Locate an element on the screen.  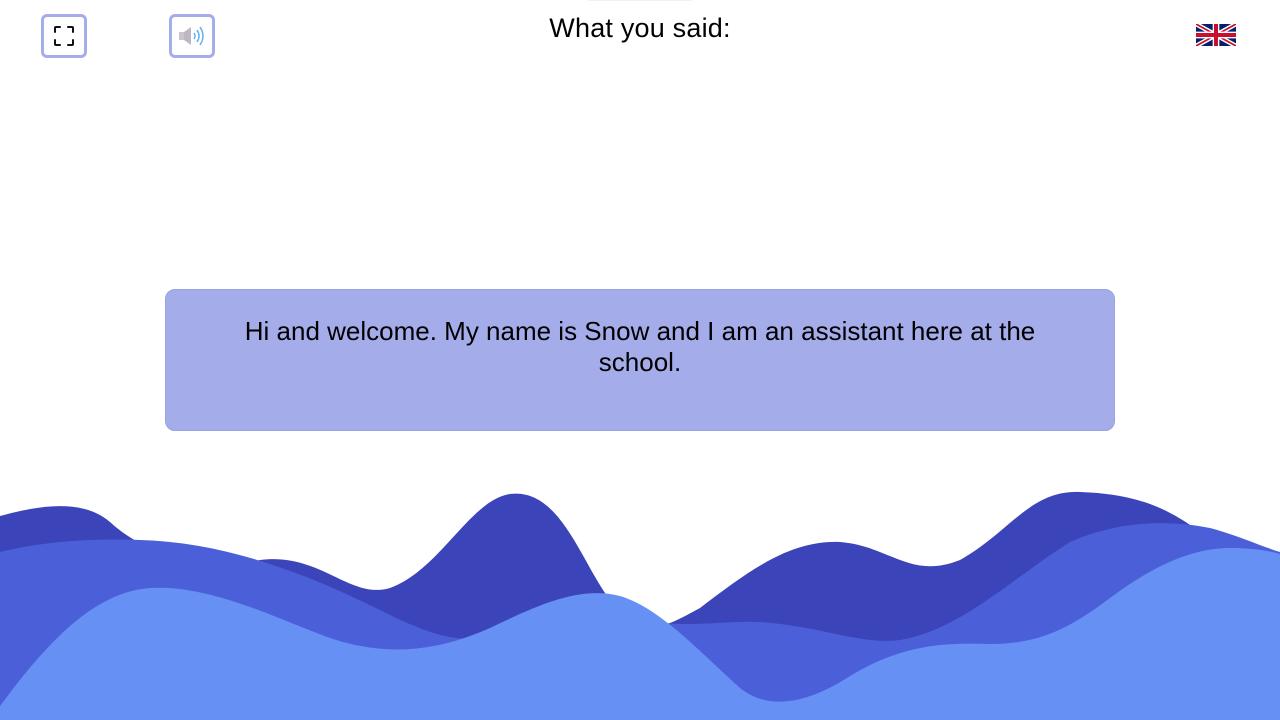
language-flag-button is located at coordinates (1216, 35).